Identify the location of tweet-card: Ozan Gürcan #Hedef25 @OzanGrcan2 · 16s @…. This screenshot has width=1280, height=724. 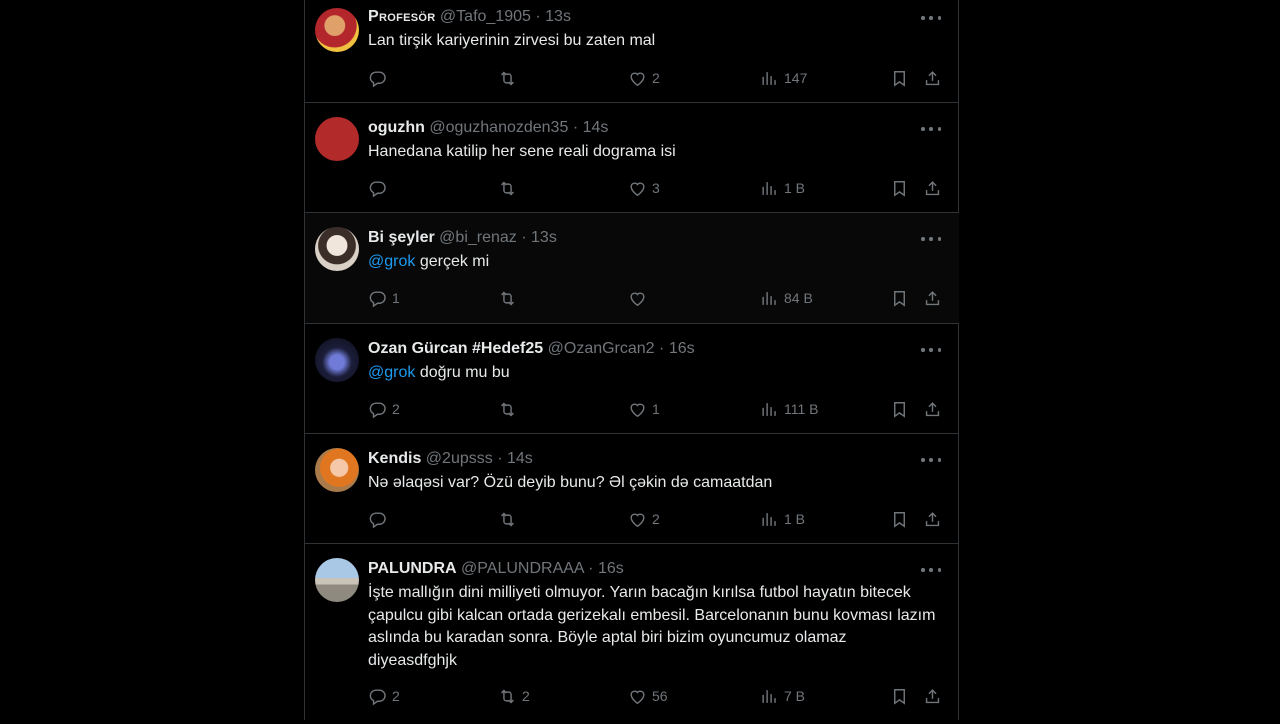
(632, 379).